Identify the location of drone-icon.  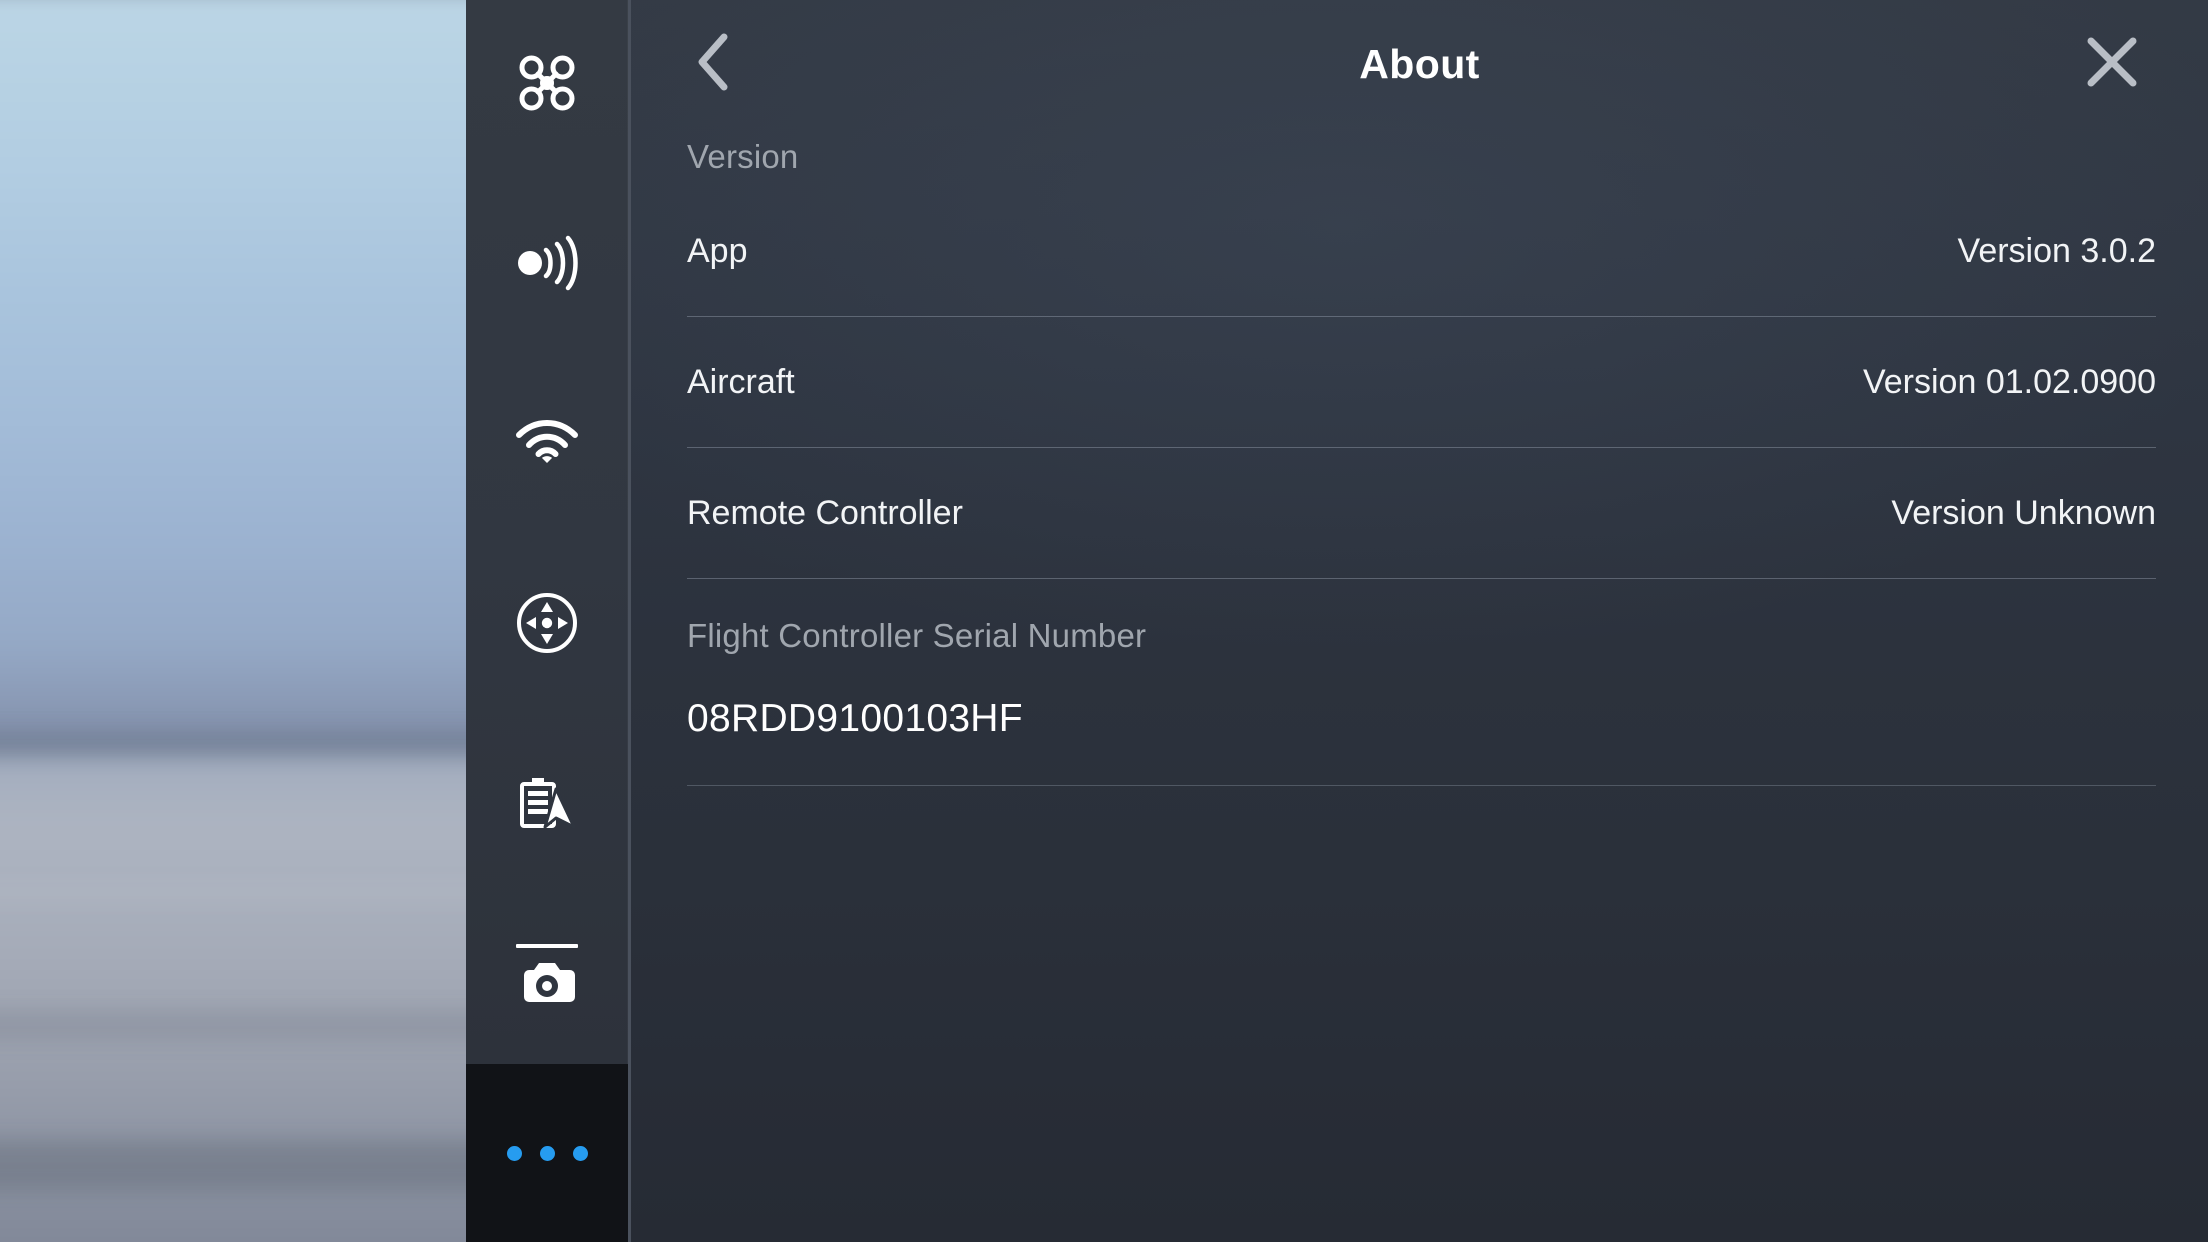
(547, 83).